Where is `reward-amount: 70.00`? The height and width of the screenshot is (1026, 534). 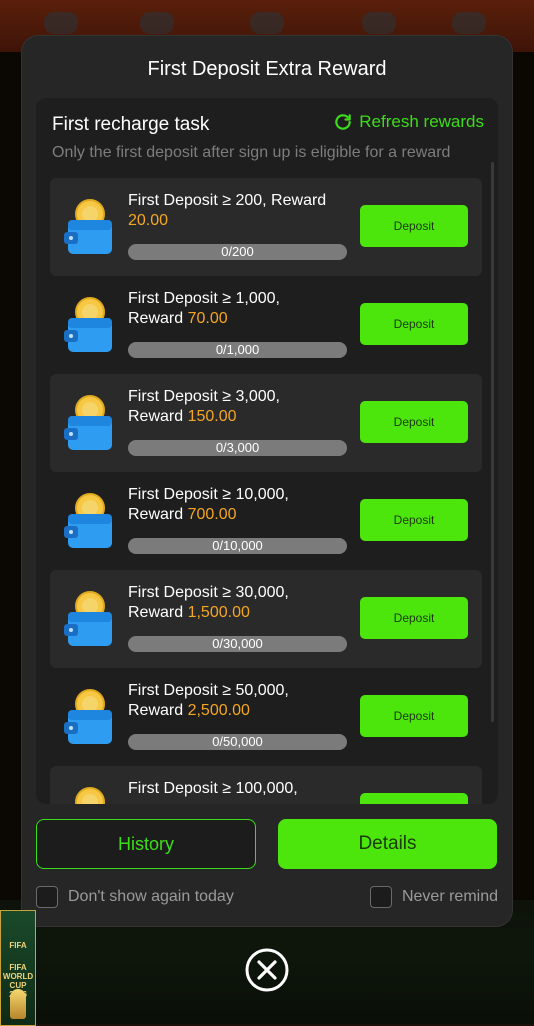 reward-amount: 70.00 is located at coordinates (207, 318).